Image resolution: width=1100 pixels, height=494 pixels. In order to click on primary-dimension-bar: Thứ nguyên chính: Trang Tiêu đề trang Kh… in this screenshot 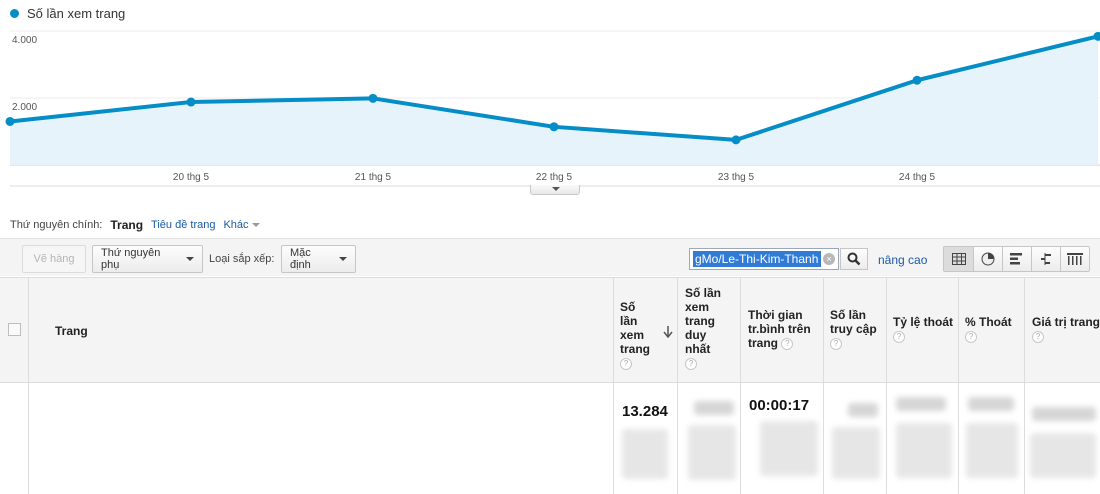, I will do `click(135, 225)`.